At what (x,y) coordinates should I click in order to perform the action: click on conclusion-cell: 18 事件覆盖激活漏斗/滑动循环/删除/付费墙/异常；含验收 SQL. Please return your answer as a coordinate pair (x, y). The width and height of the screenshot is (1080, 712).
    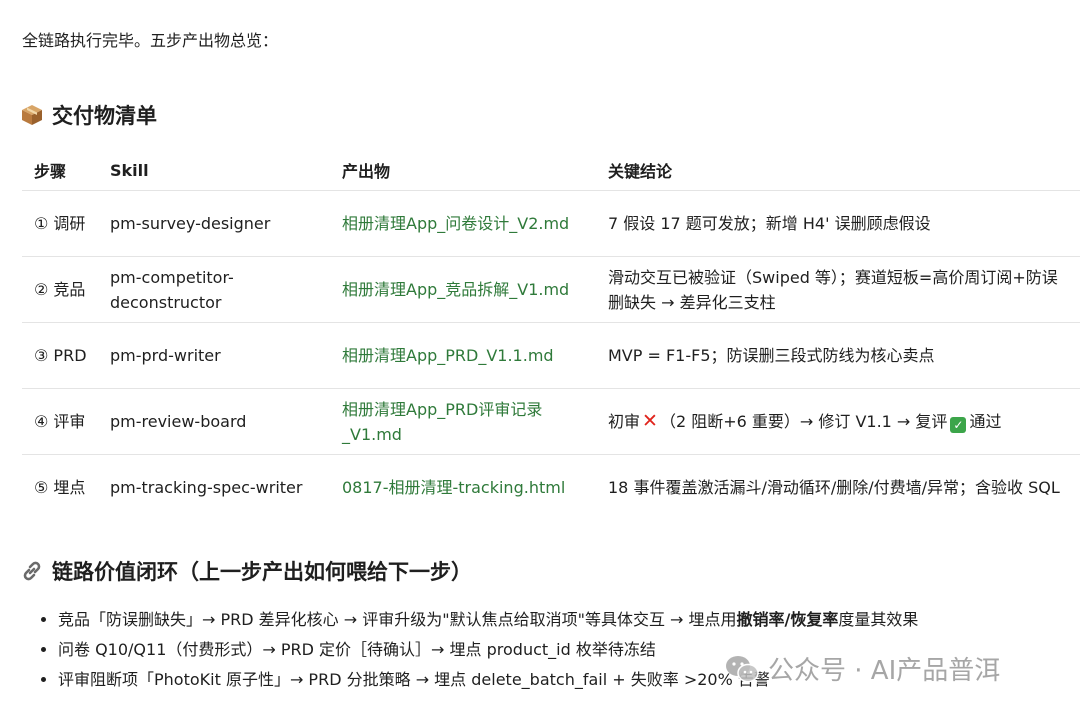
    Looking at the image, I should click on (834, 487).